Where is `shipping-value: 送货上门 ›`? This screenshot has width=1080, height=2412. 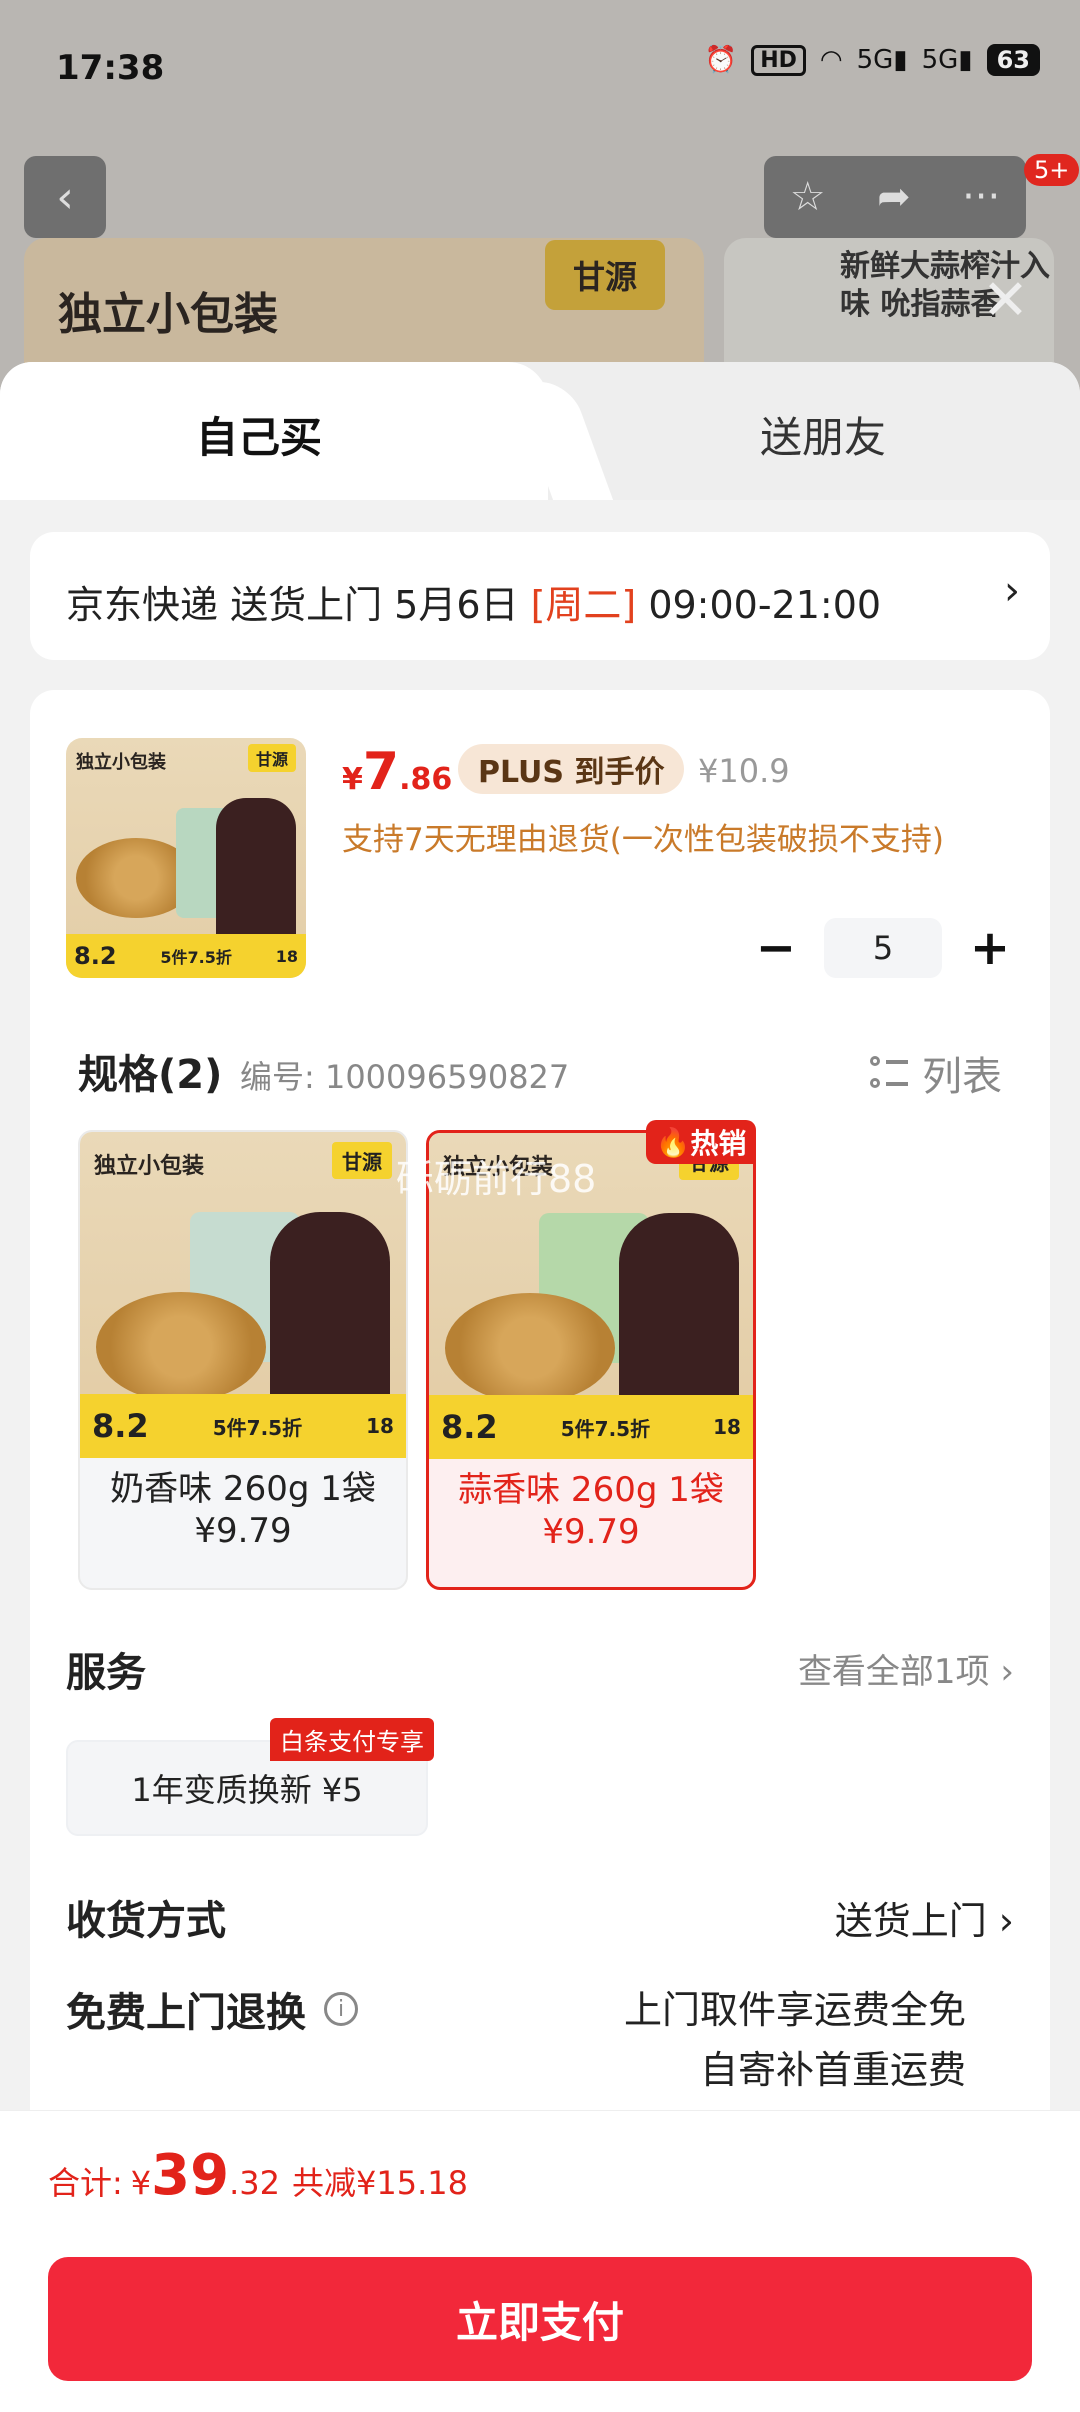 shipping-value: 送货上门 › is located at coordinates (924, 1917).